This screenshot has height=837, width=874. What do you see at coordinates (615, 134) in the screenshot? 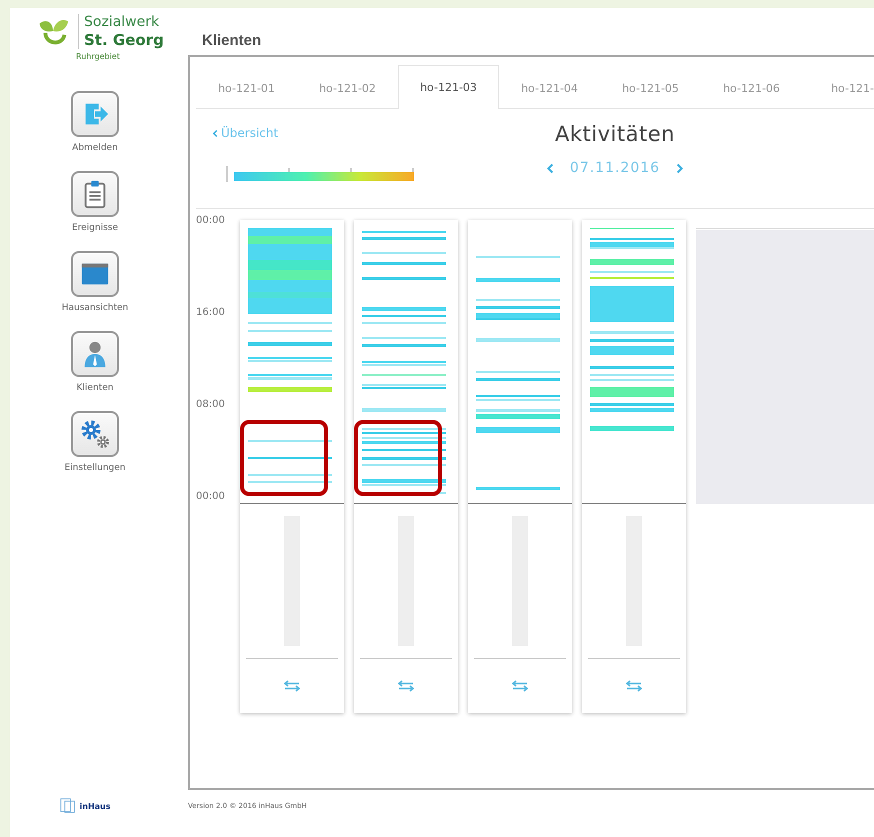
I see `section-heading: Aktivitäten` at bounding box center [615, 134].